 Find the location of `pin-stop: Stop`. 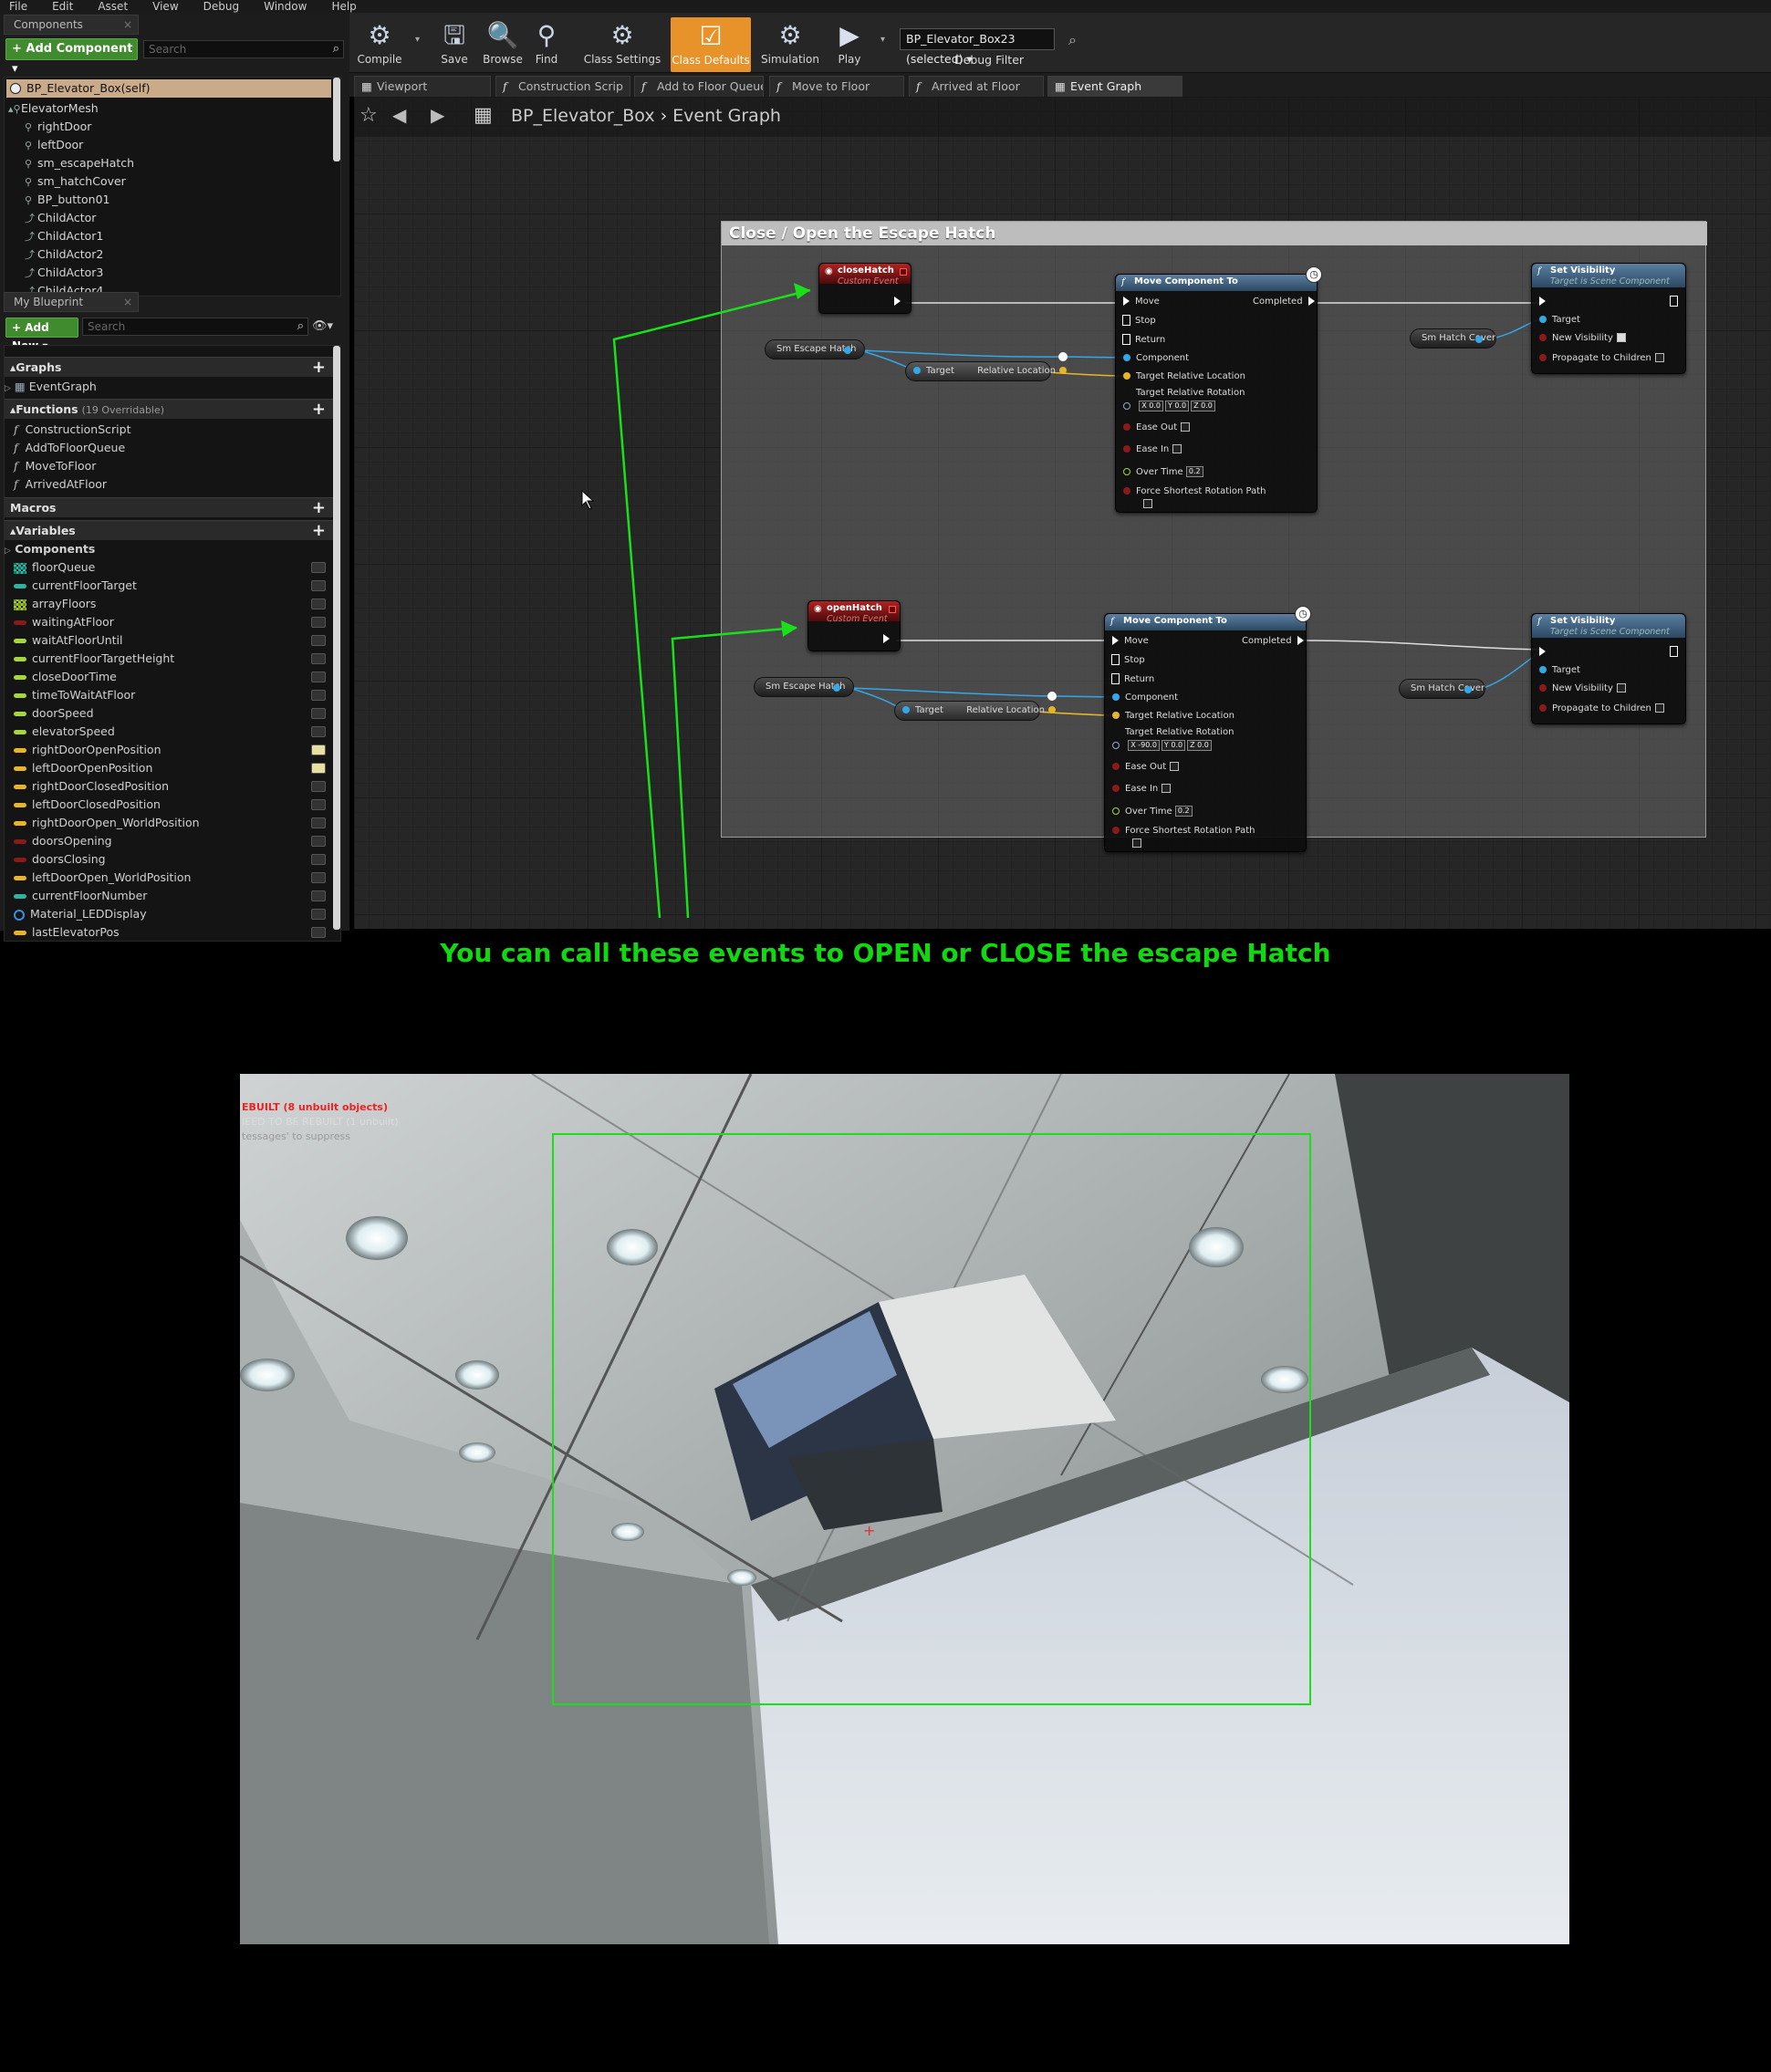

pin-stop: Stop is located at coordinates (1139, 320).